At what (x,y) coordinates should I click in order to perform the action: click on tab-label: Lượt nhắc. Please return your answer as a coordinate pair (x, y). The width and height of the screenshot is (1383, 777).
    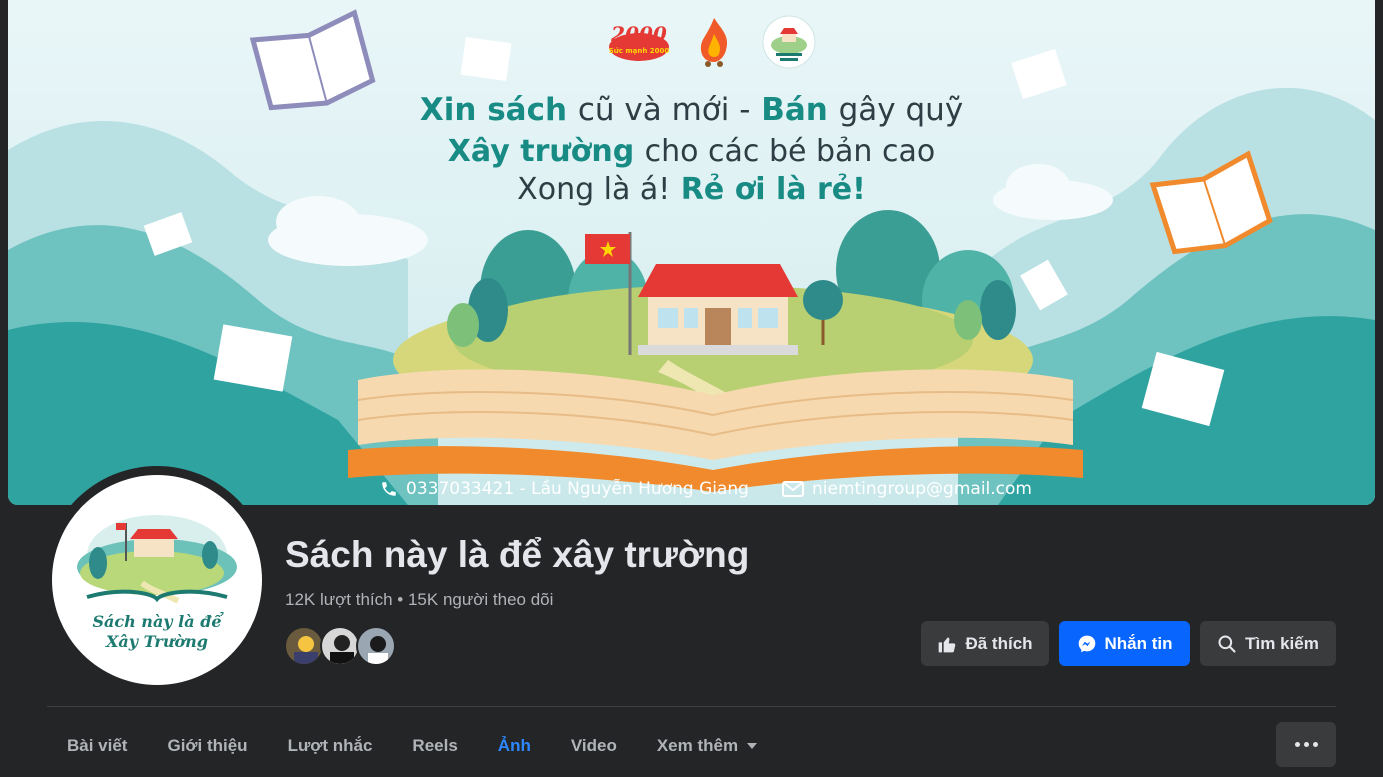
    Looking at the image, I should click on (330, 745).